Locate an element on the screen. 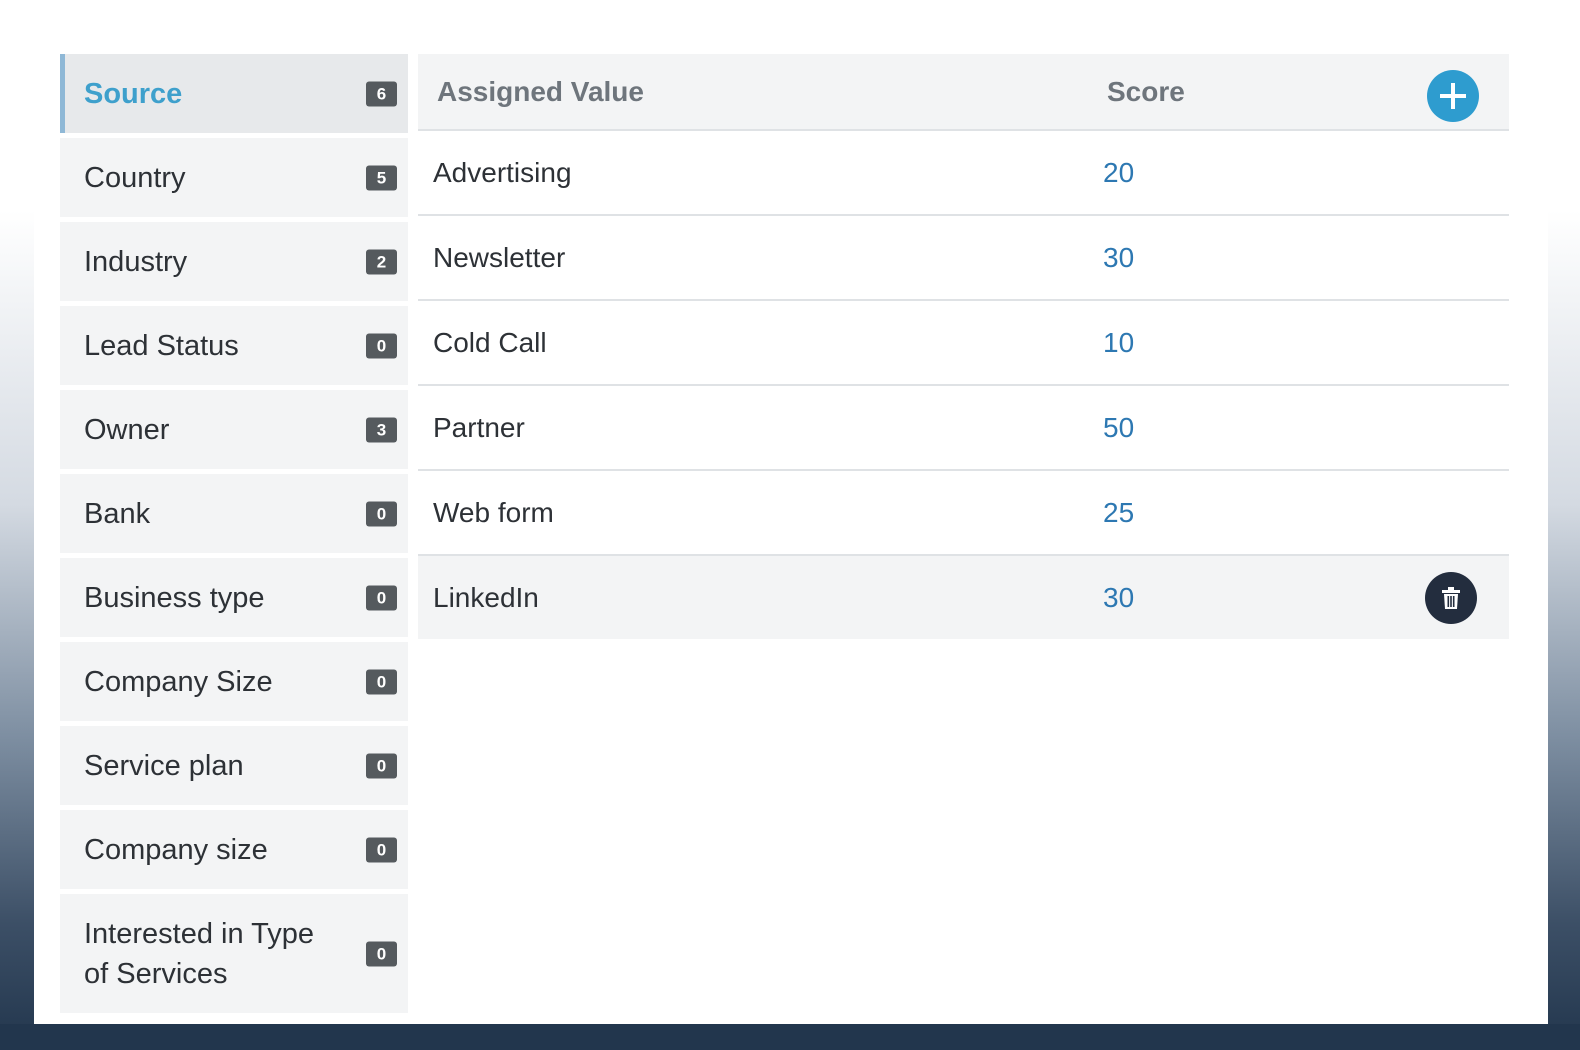 The width and height of the screenshot is (1580, 1050). count-badge: 2 is located at coordinates (381, 261).